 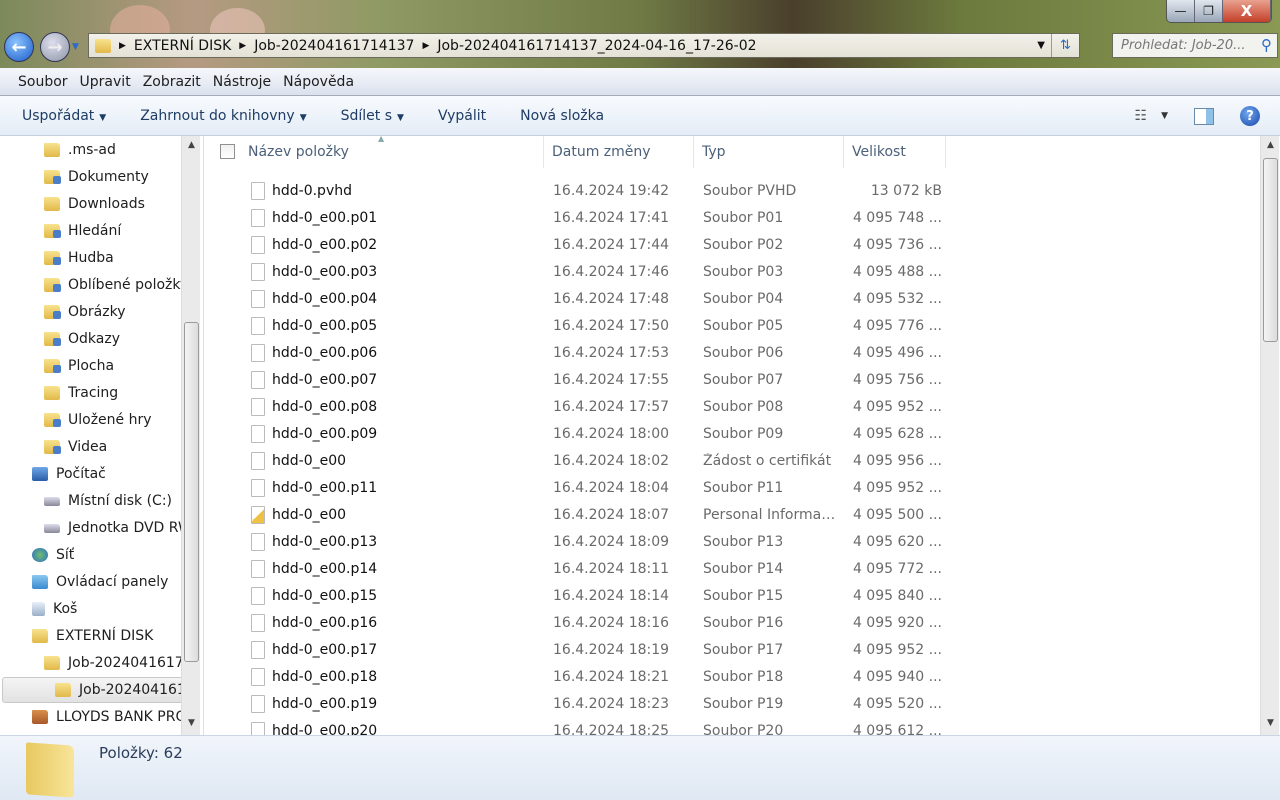 What do you see at coordinates (1195, 45) in the screenshot?
I see `search-input: Prohledat: Job-20... ⚲` at bounding box center [1195, 45].